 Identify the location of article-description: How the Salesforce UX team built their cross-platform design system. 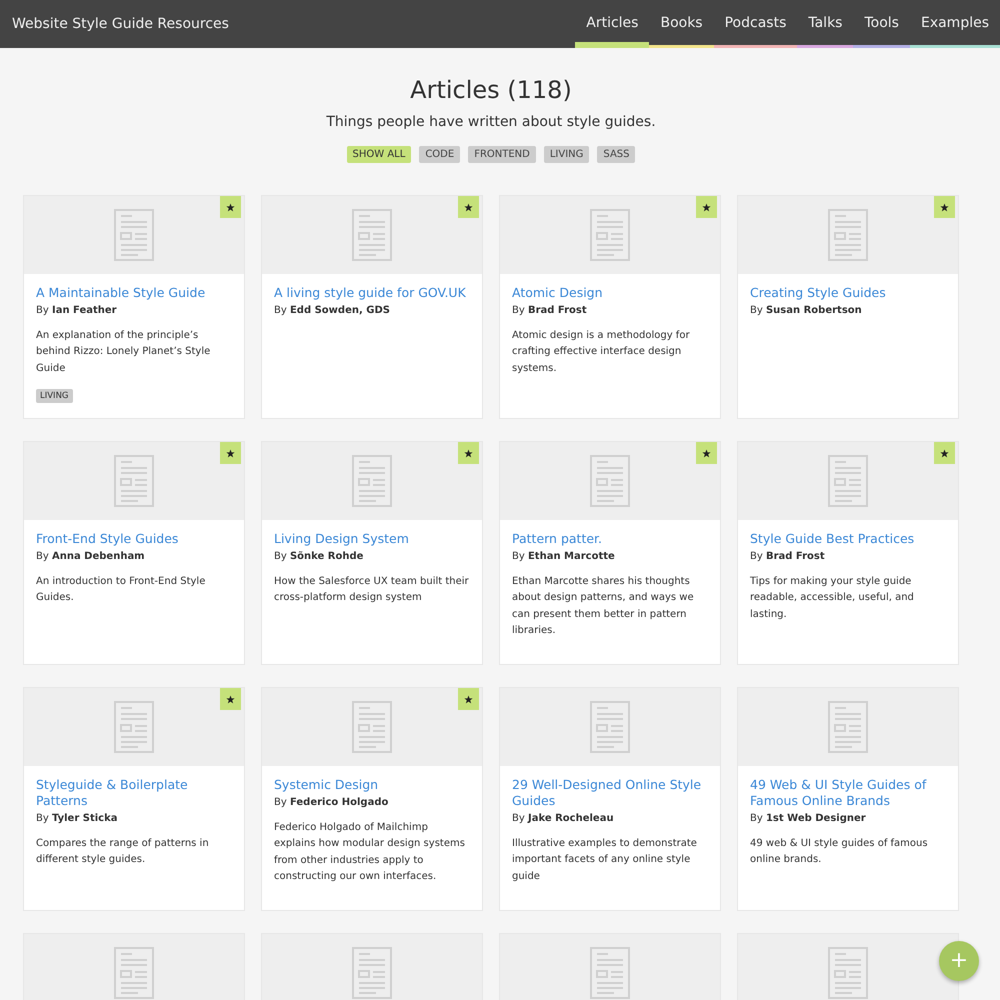
(372, 590).